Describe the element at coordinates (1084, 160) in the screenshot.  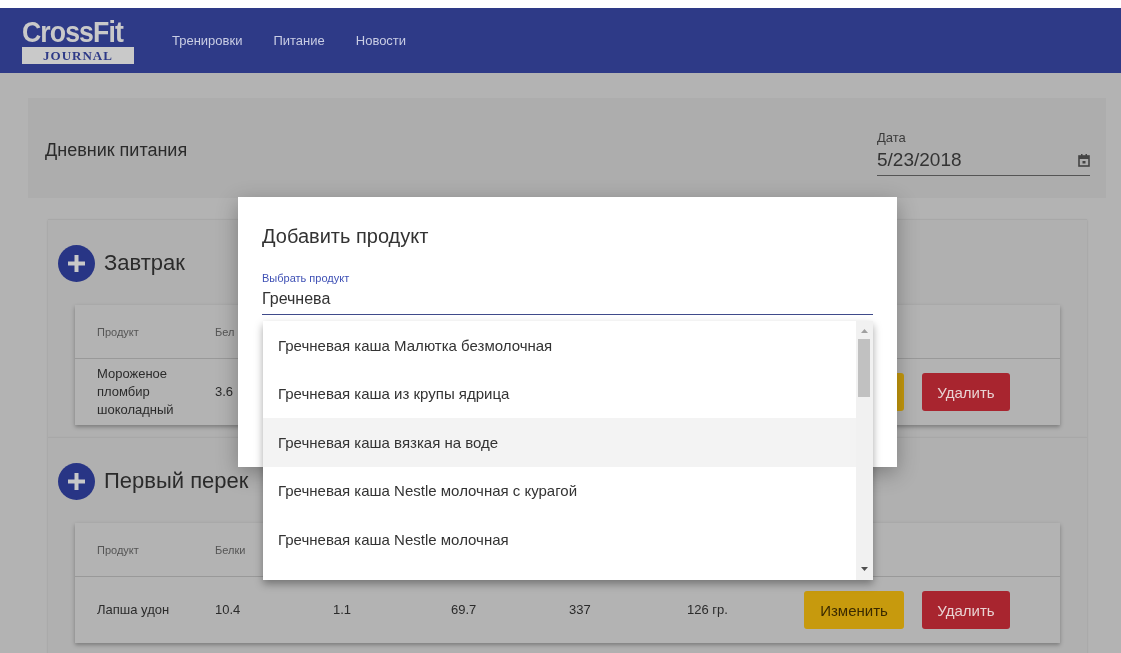
I see `calendar-icon` at that location.